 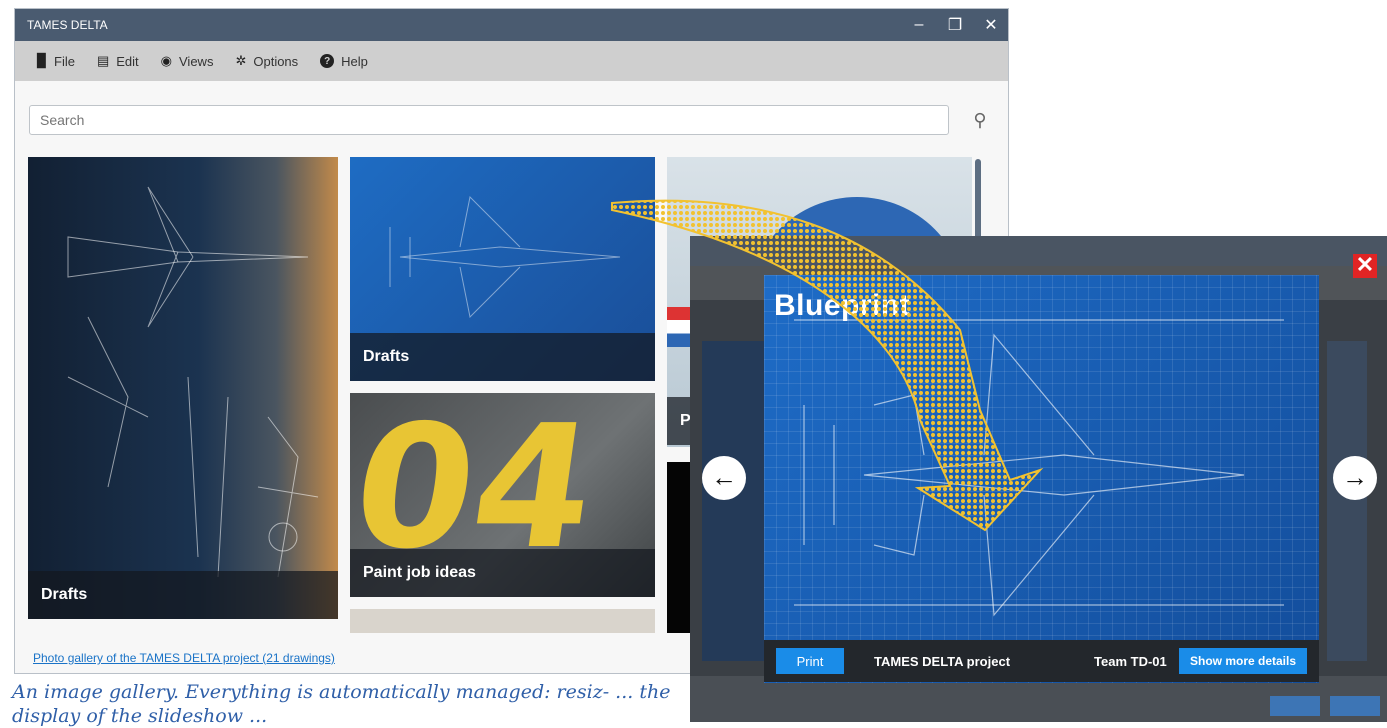 I want to click on search-icon: ⚲, so click(x=980, y=121).